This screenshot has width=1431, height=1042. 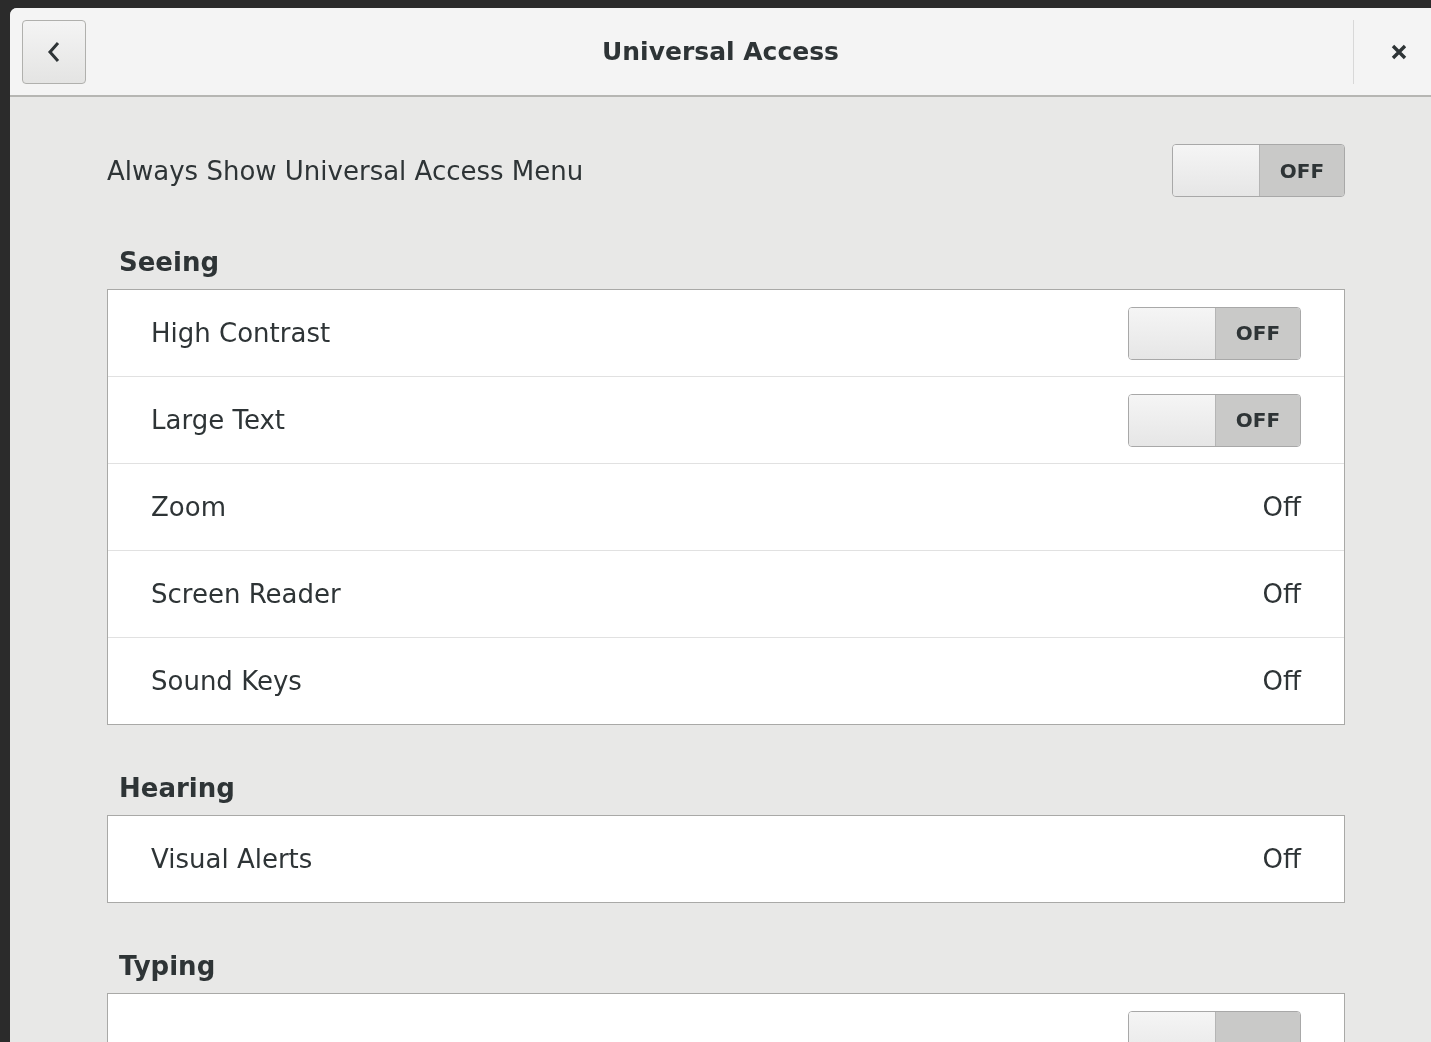 I want to click on close-icon, so click(x=1399, y=51).